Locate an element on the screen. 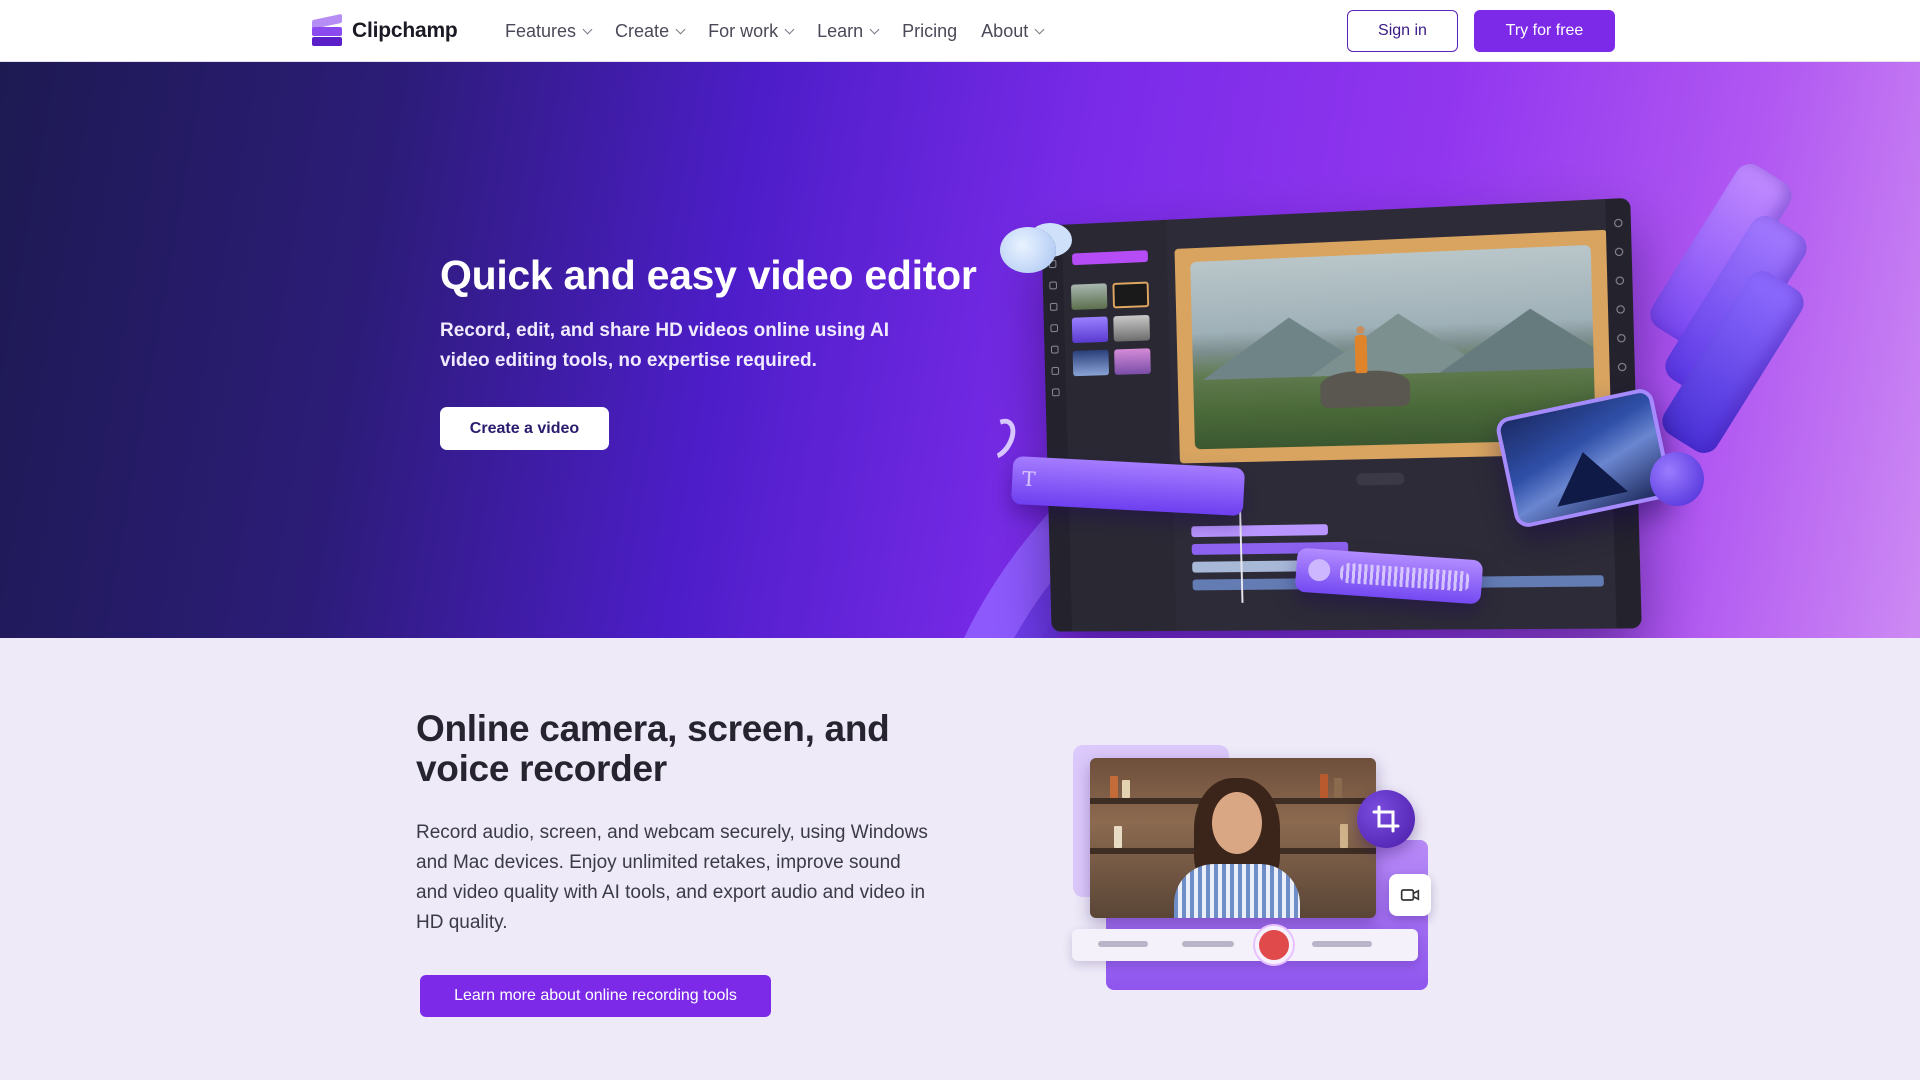  try-for-free-button: Try for free is located at coordinates (1544, 31).